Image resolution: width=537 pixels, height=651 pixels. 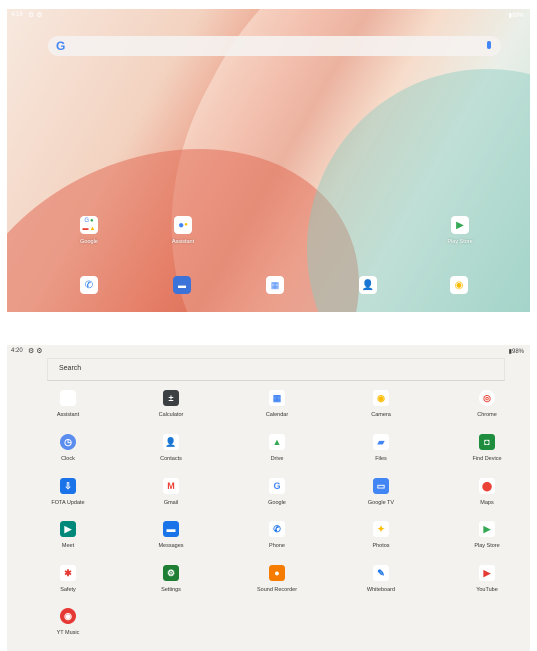 I want to click on calculator-icon: ±, so click(x=171, y=398).